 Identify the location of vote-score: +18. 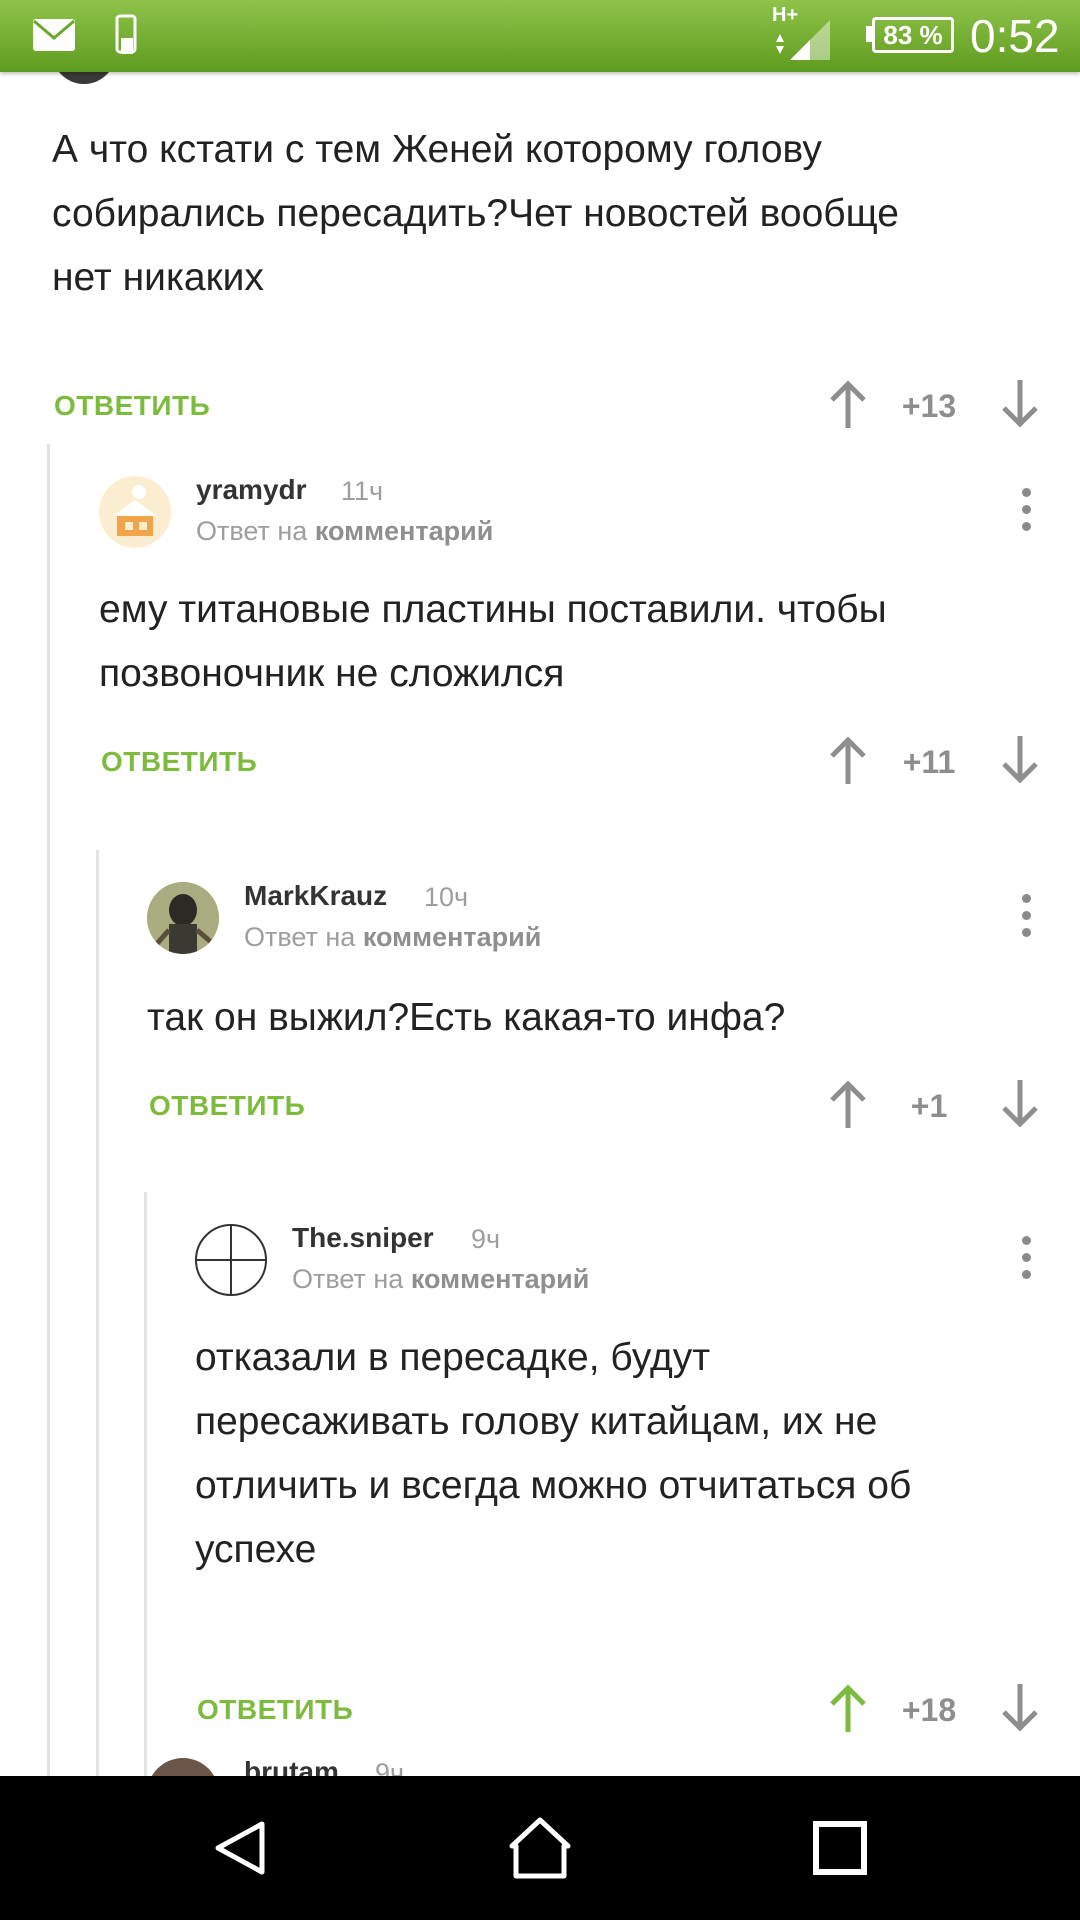
(929, 1710).